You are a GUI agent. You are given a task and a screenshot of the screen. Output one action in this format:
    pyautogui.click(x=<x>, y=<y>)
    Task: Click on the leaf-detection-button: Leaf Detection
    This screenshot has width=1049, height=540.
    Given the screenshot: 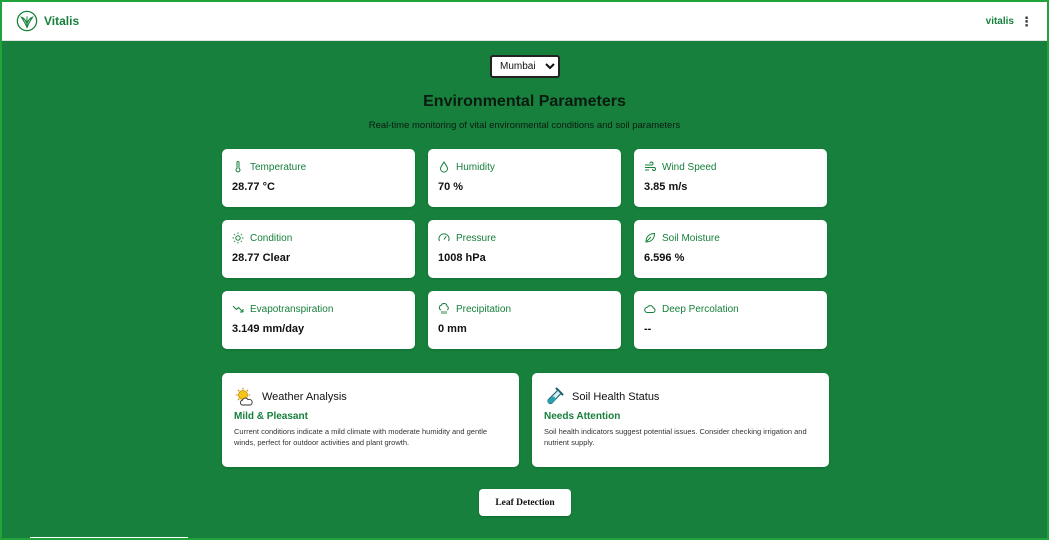 What is the action you would take?
    pyautogui.click(x=525, y=502)
    